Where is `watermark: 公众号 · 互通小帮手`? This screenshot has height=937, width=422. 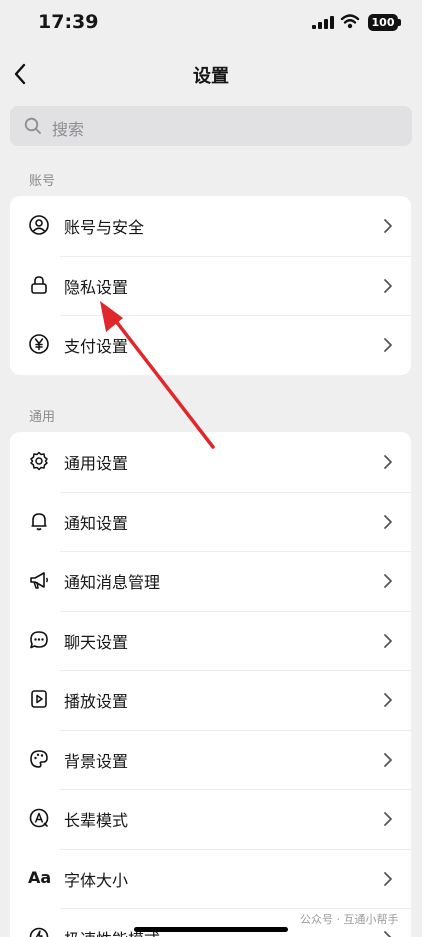
watermark: 公众号 · 互通小帮手 is located at coordinates (349, 919).